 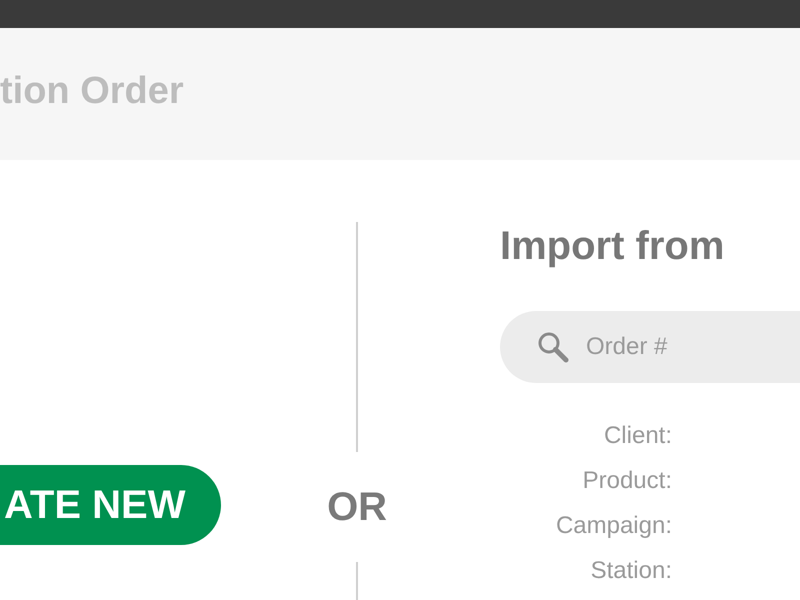 What do you see at coordinates (631, 571) in the screenshot?
I see `field-label: Station:` at bounding box center [631, 571].